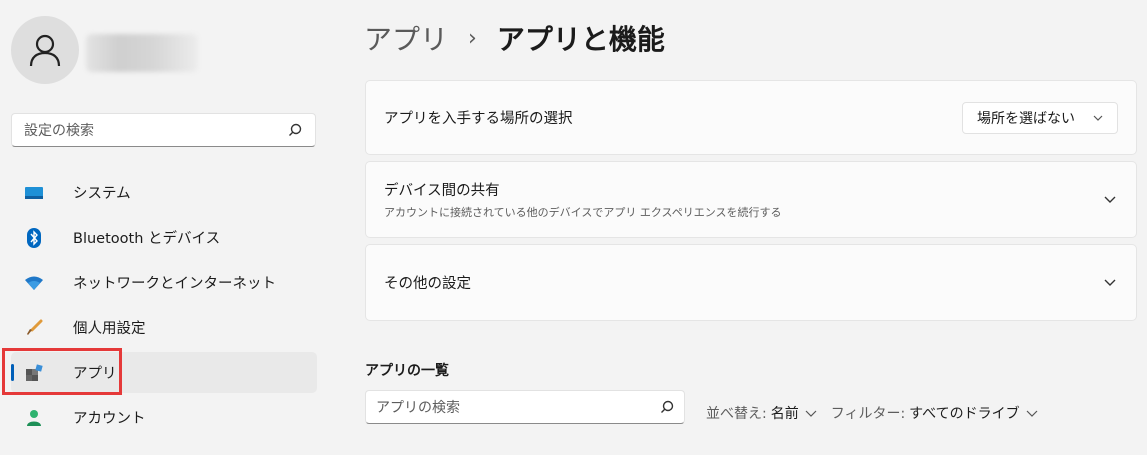 The width and height of the screenshot is (1147, 455). What do you see at coordinates (62, 371) in the screenshot?
I see `highlight-annotation` at bounding box center [62, 371].